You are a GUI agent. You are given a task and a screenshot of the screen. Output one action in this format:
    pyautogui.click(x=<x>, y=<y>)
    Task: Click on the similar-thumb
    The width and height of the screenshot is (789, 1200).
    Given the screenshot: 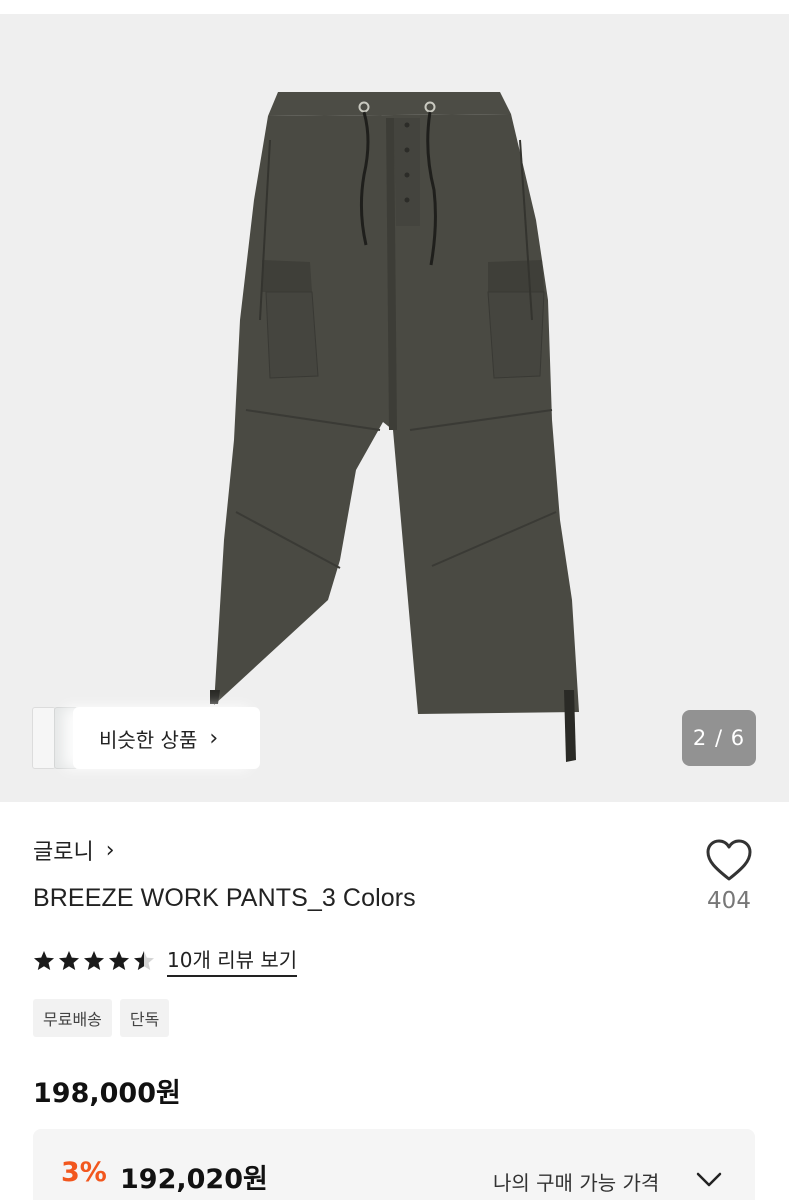 What is the action you would take?
    pyautogui.click(x=44, y=738)
    